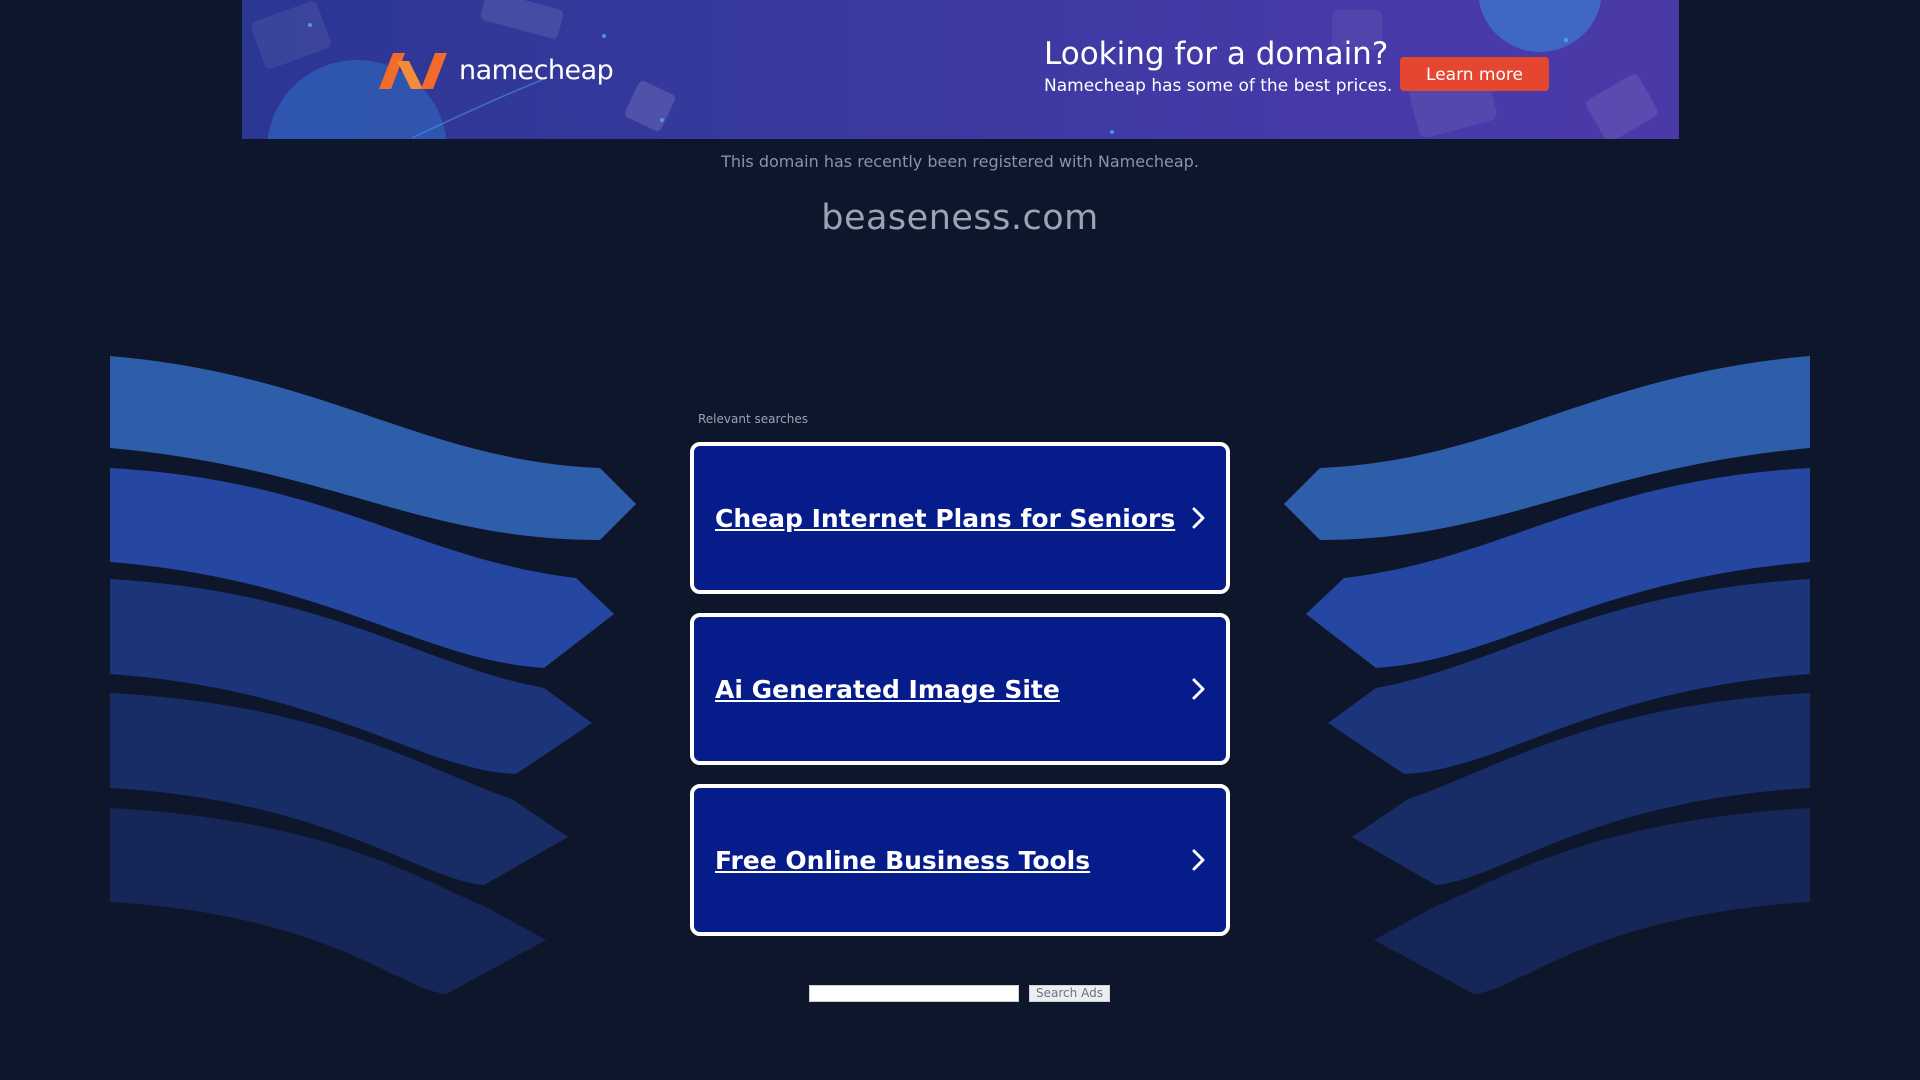 The width and height of the screenshot is (1920, 1080). What do you see at coordinates (902, 860) in the screenshot?
I see `search-result-link: Free Online Business Tools` at bounding box center [902, 860].